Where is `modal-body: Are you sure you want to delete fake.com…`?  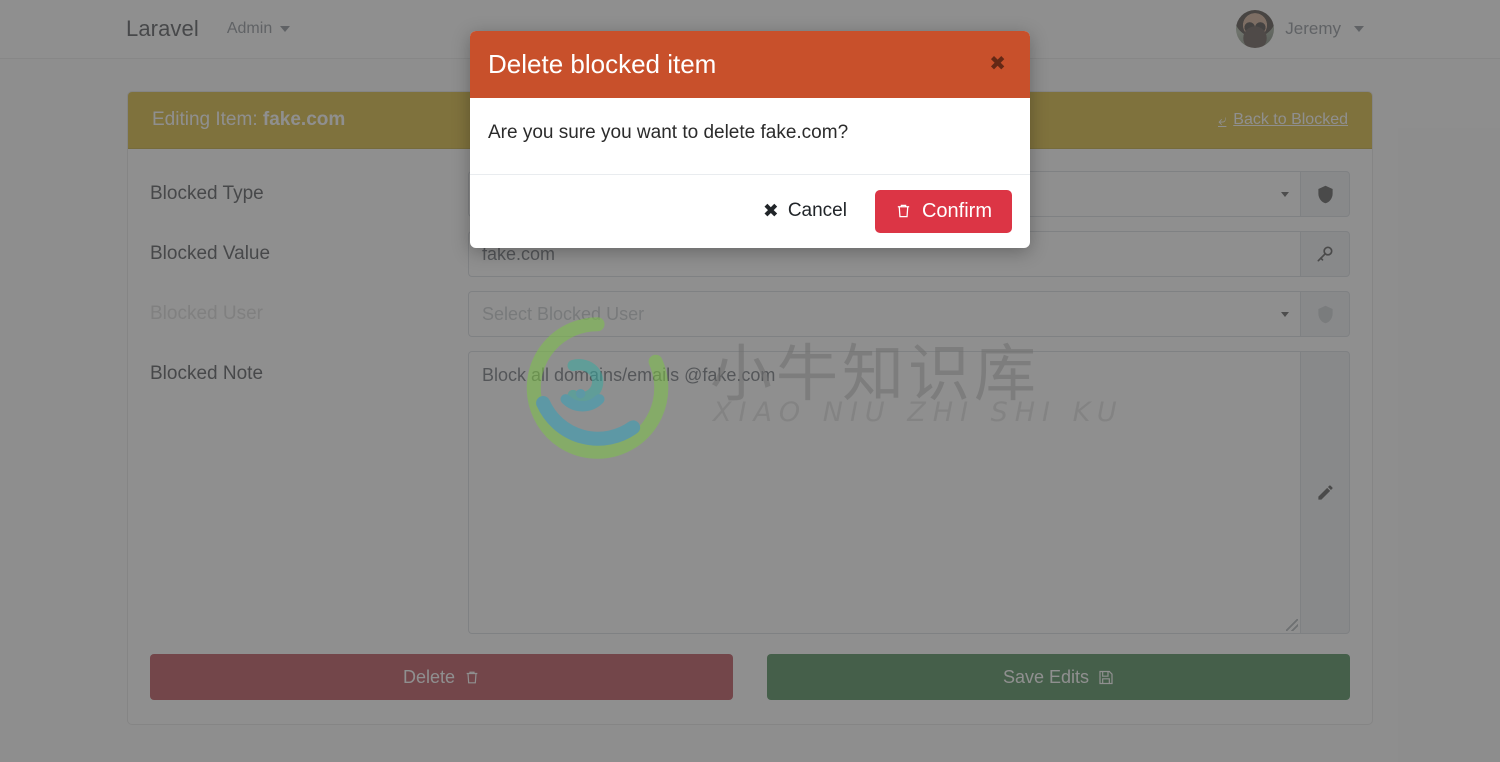
modal-body: Are you sure you want to delete fake.com… is located at coordinates (668, 132).